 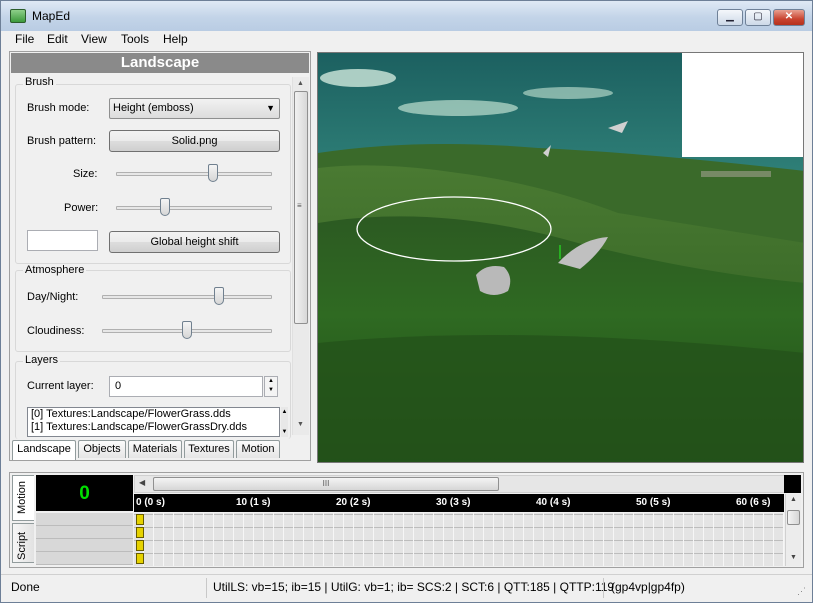 What do you see at coordinates (44, 450) in the screenshot?
I see `tab-landscape: Landscape` at bounding box center [44, 450].